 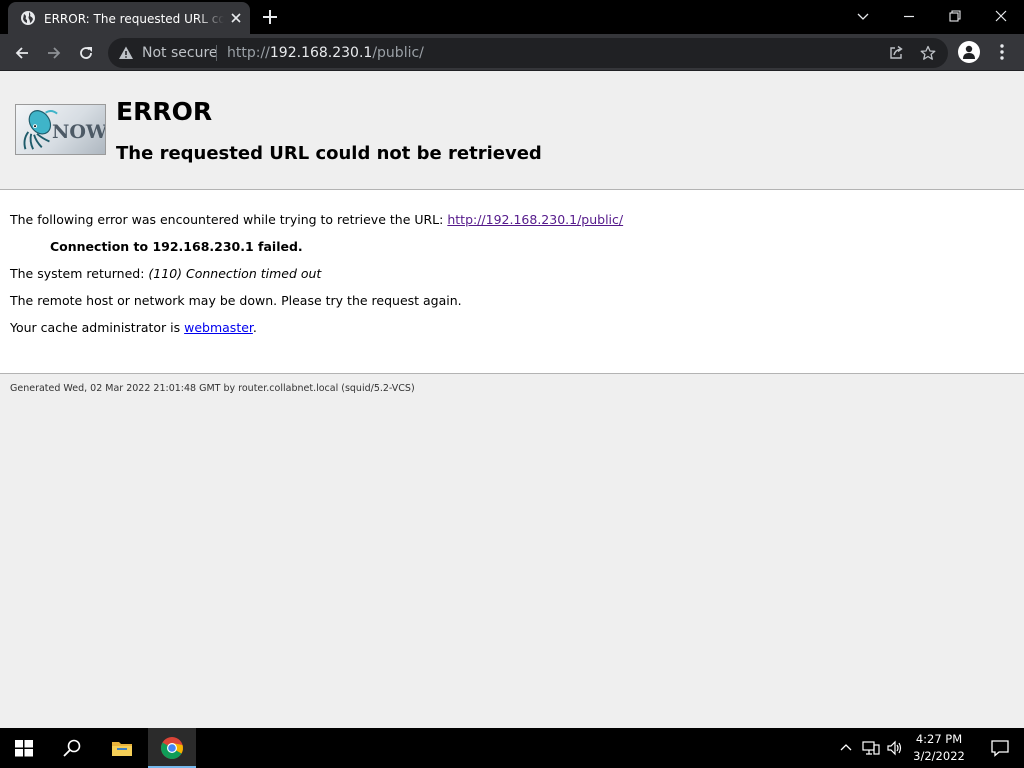 I want to click on error-url-link: http://192.168.230.1/public/, so click(x=535, y=219).